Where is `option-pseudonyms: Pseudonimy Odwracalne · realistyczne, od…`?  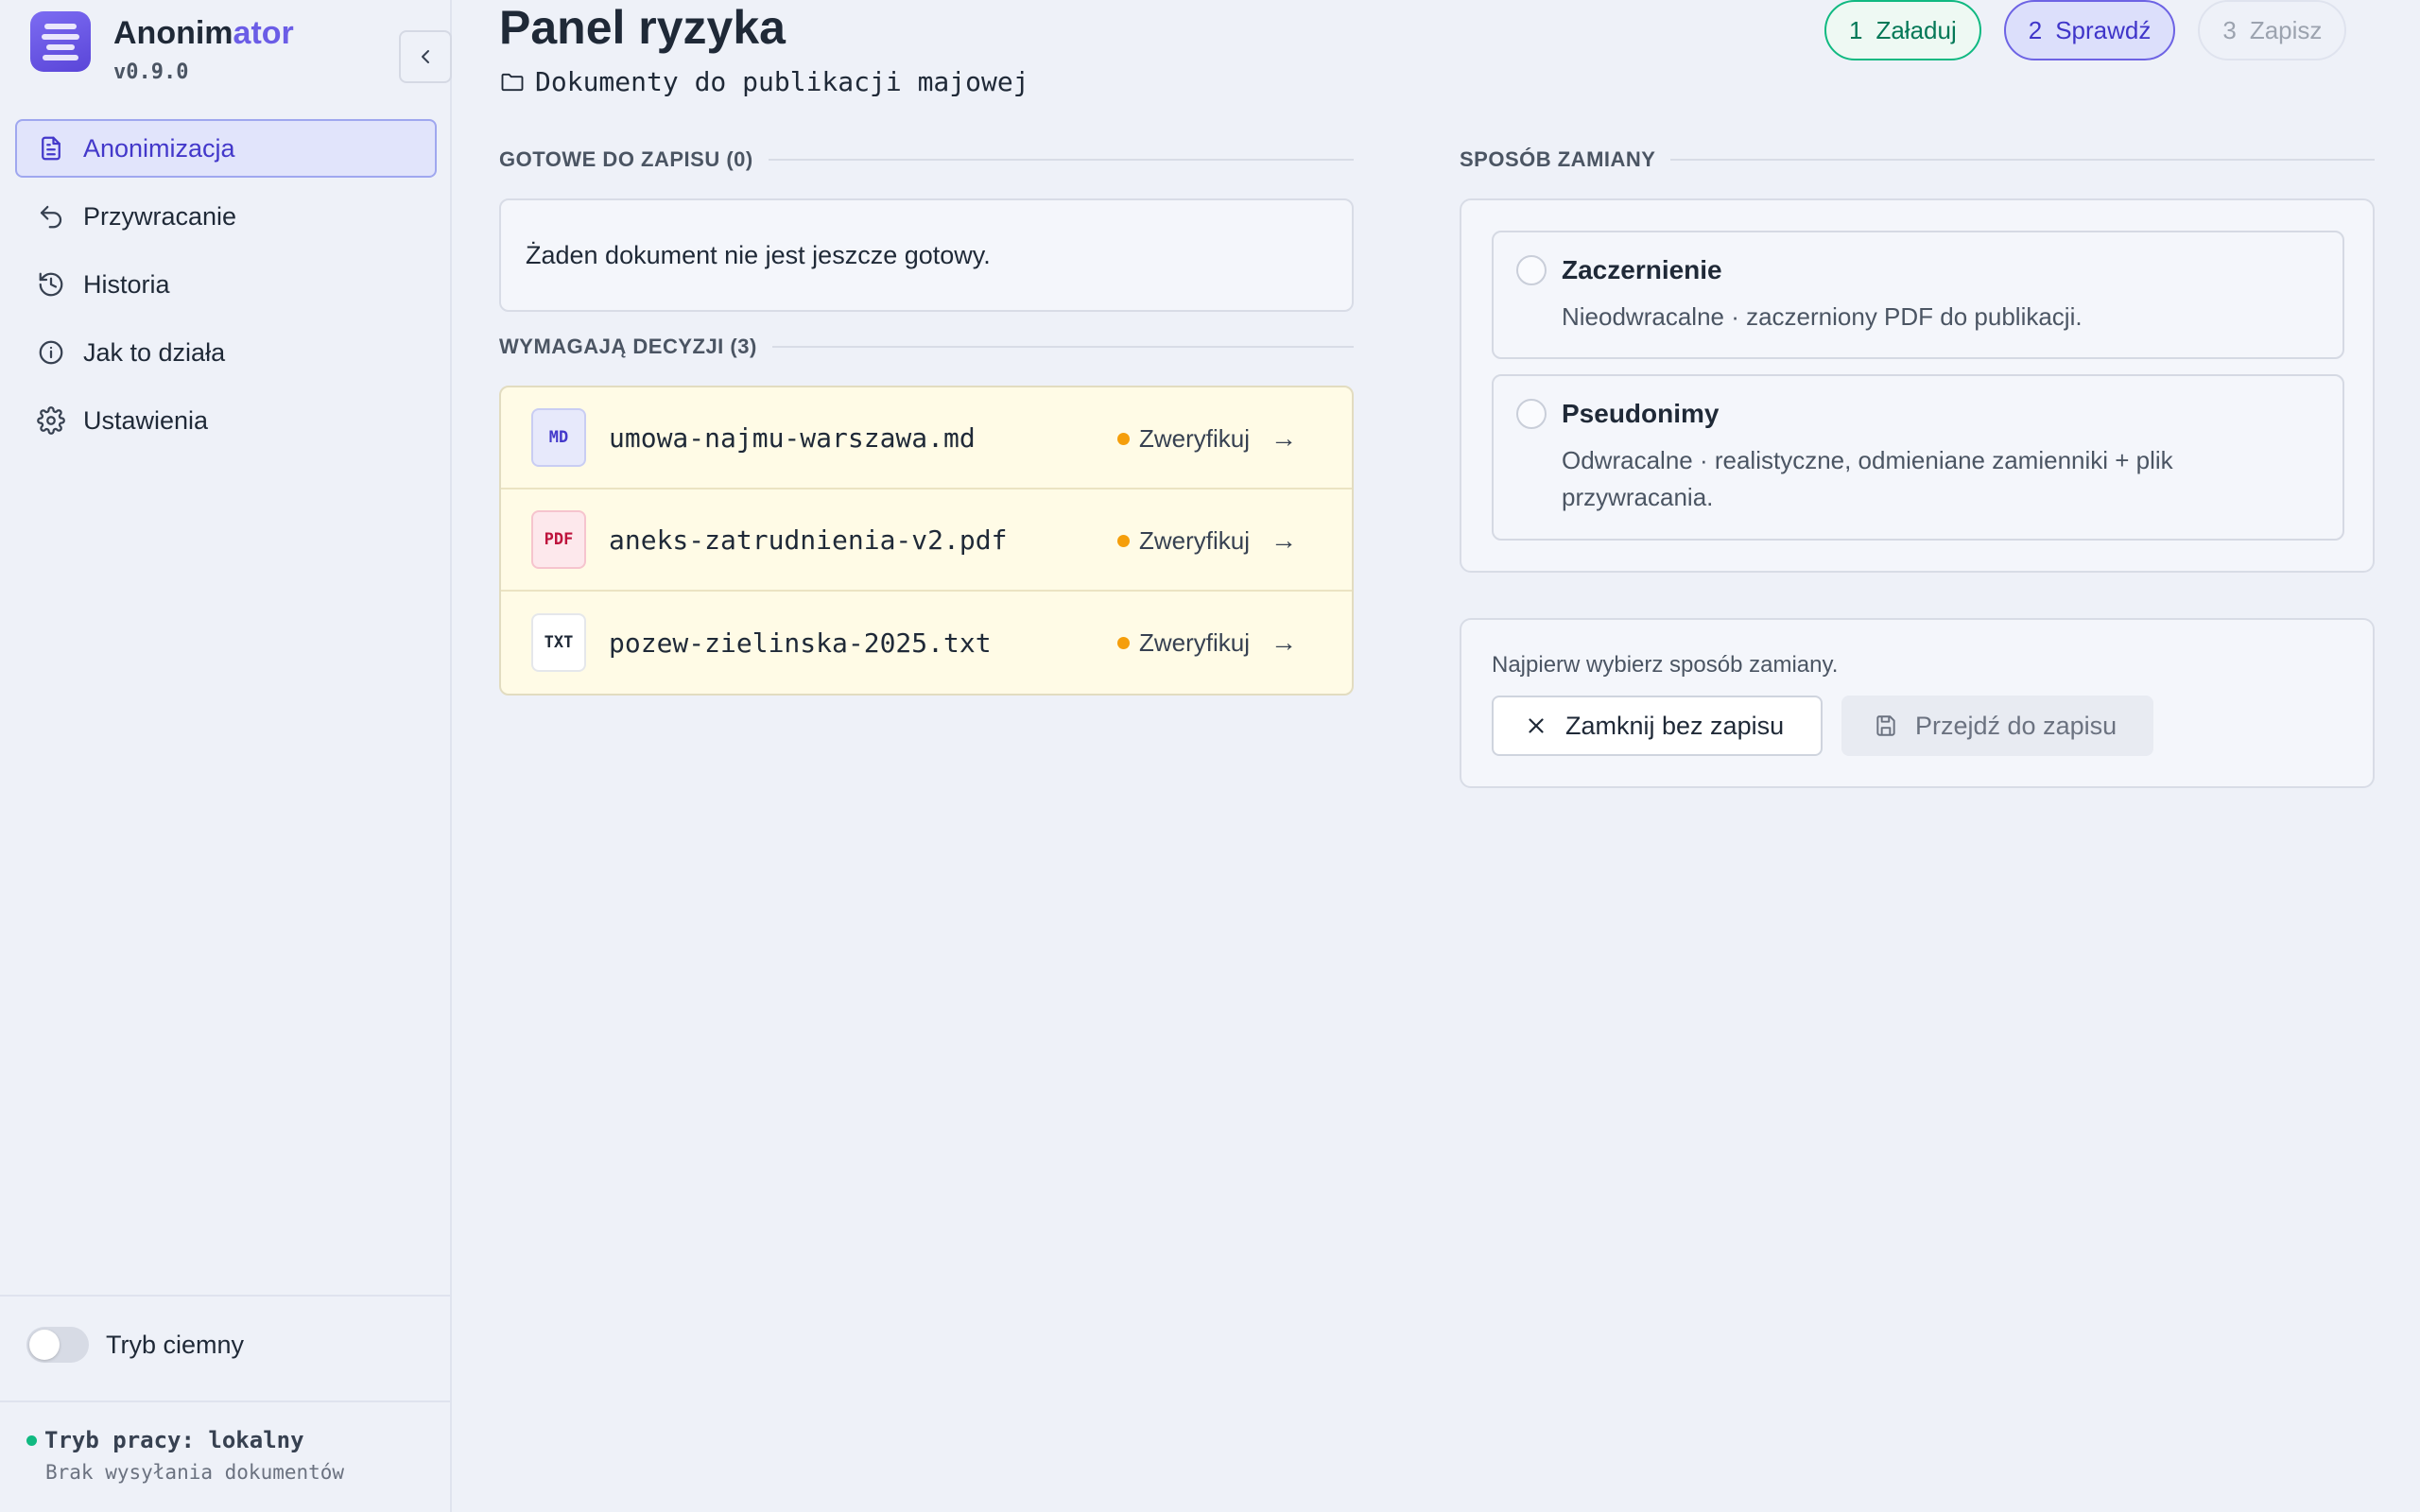 option-pseudonyms: Pseudonimy Odwracalne · realistyczne, od… is located at coordinates (1918, 457).